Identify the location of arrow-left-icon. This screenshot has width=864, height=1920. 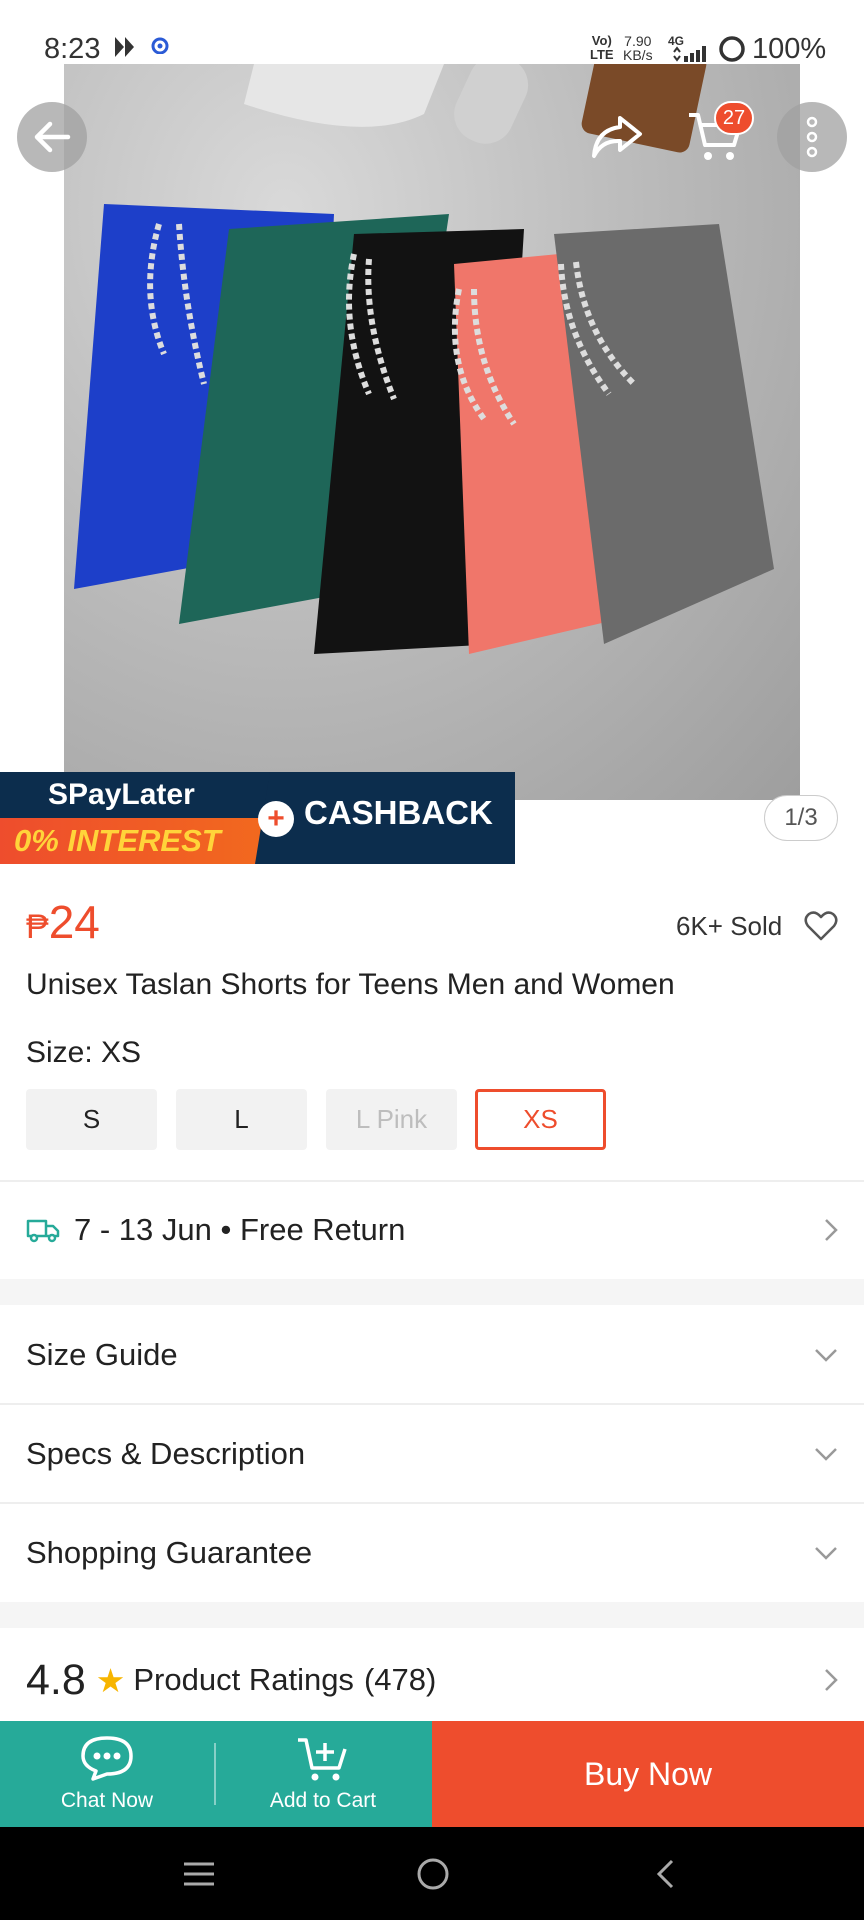
(52, 137).